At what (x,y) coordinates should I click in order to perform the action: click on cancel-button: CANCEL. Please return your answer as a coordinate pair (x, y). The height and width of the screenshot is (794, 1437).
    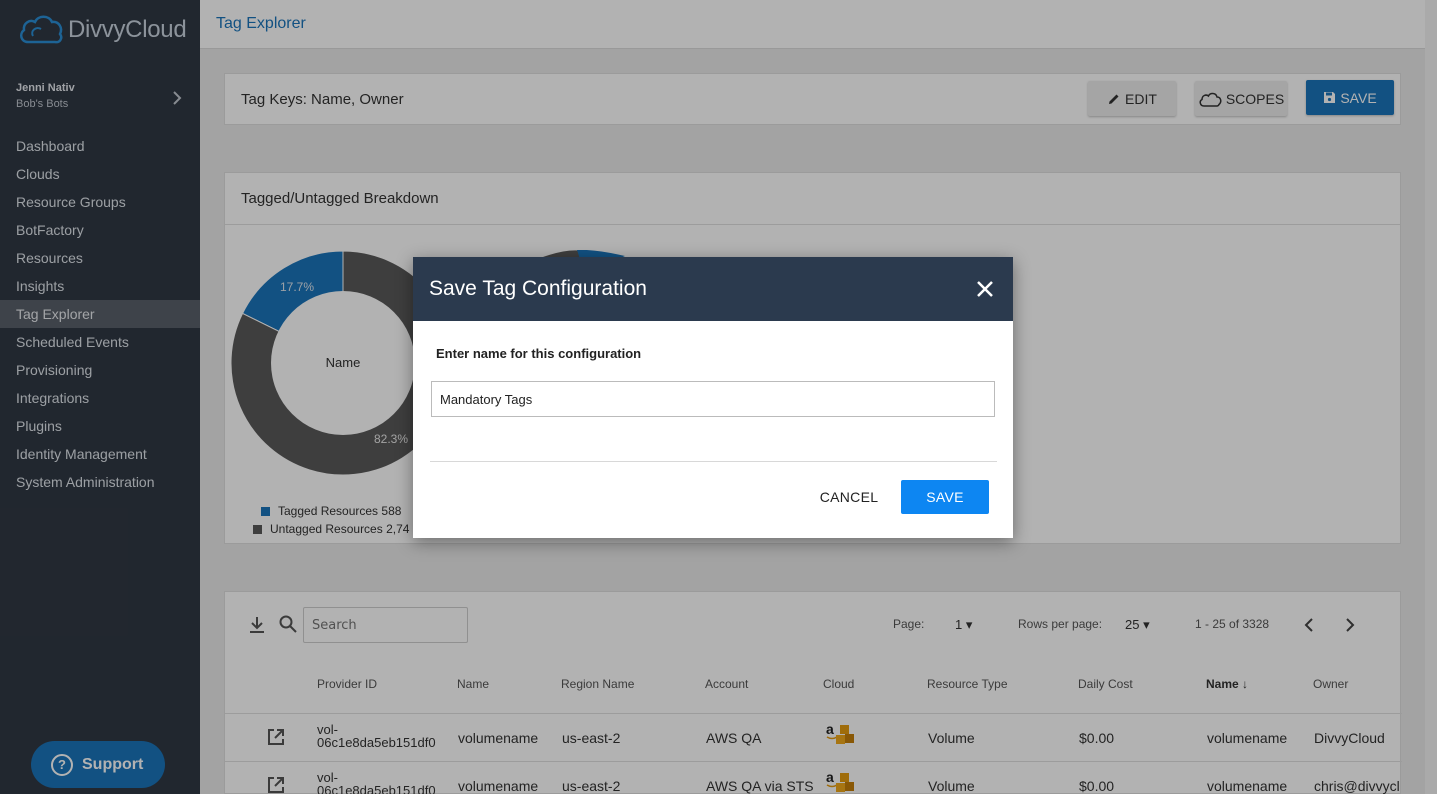
    Looking at the image, I should click on (849, 497).